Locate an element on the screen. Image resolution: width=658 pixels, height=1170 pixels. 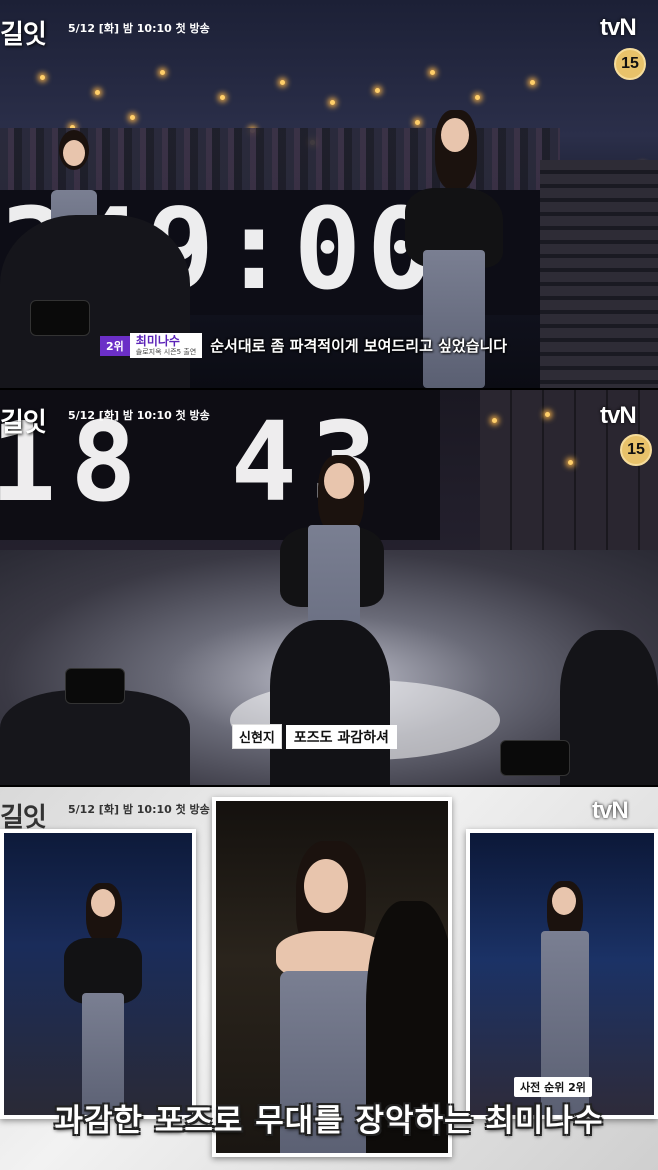
photo-card-left is located at coordinates (98, 974).